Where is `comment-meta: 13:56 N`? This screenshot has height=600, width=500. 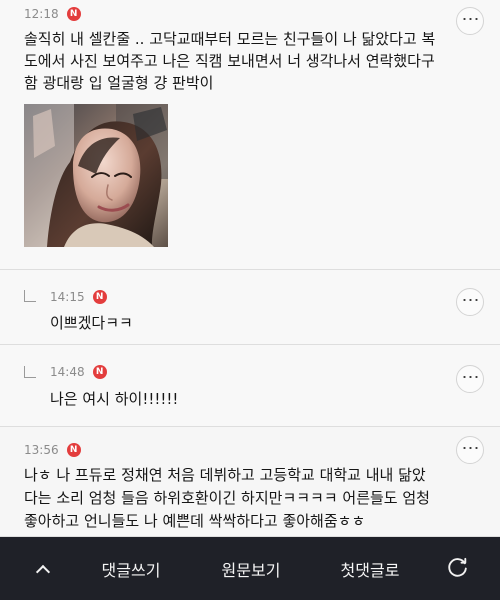
comment-meta: 13:56 N is located at coordinates (52, 450).